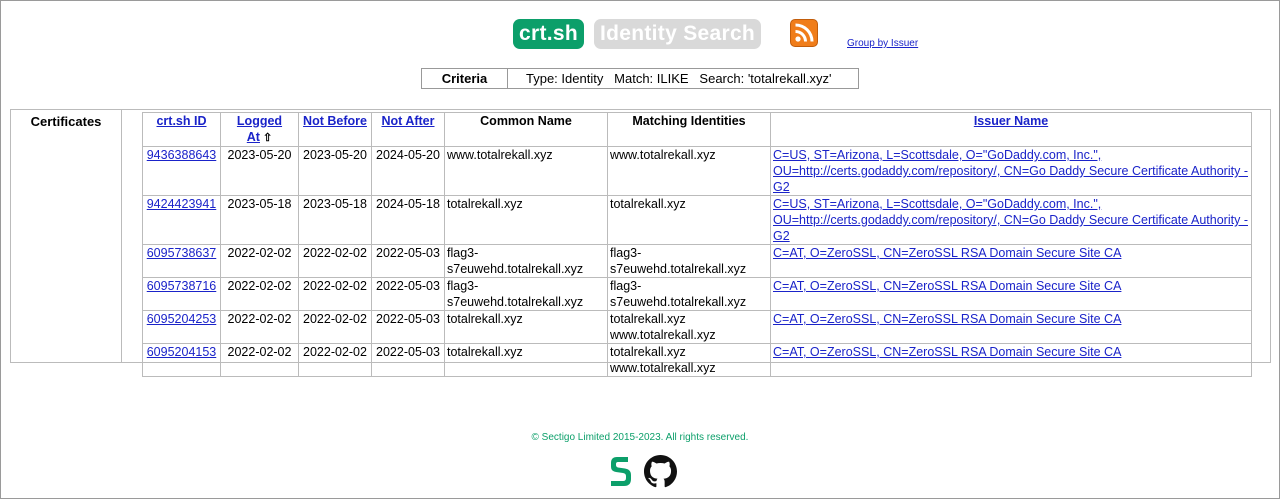 This screenshot has width=1280, height=499. Describe the element at coordinates (335, 220) in the screenshot. I see `not-before-cell: 2023-05-18` at that location.